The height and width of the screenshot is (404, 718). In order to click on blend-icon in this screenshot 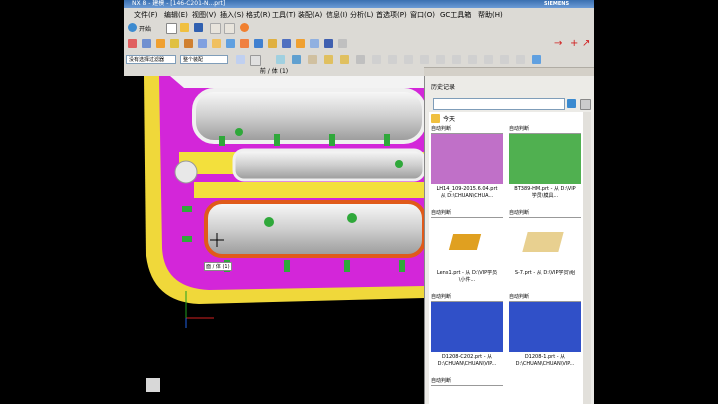, I will do `click(230, 43)`.